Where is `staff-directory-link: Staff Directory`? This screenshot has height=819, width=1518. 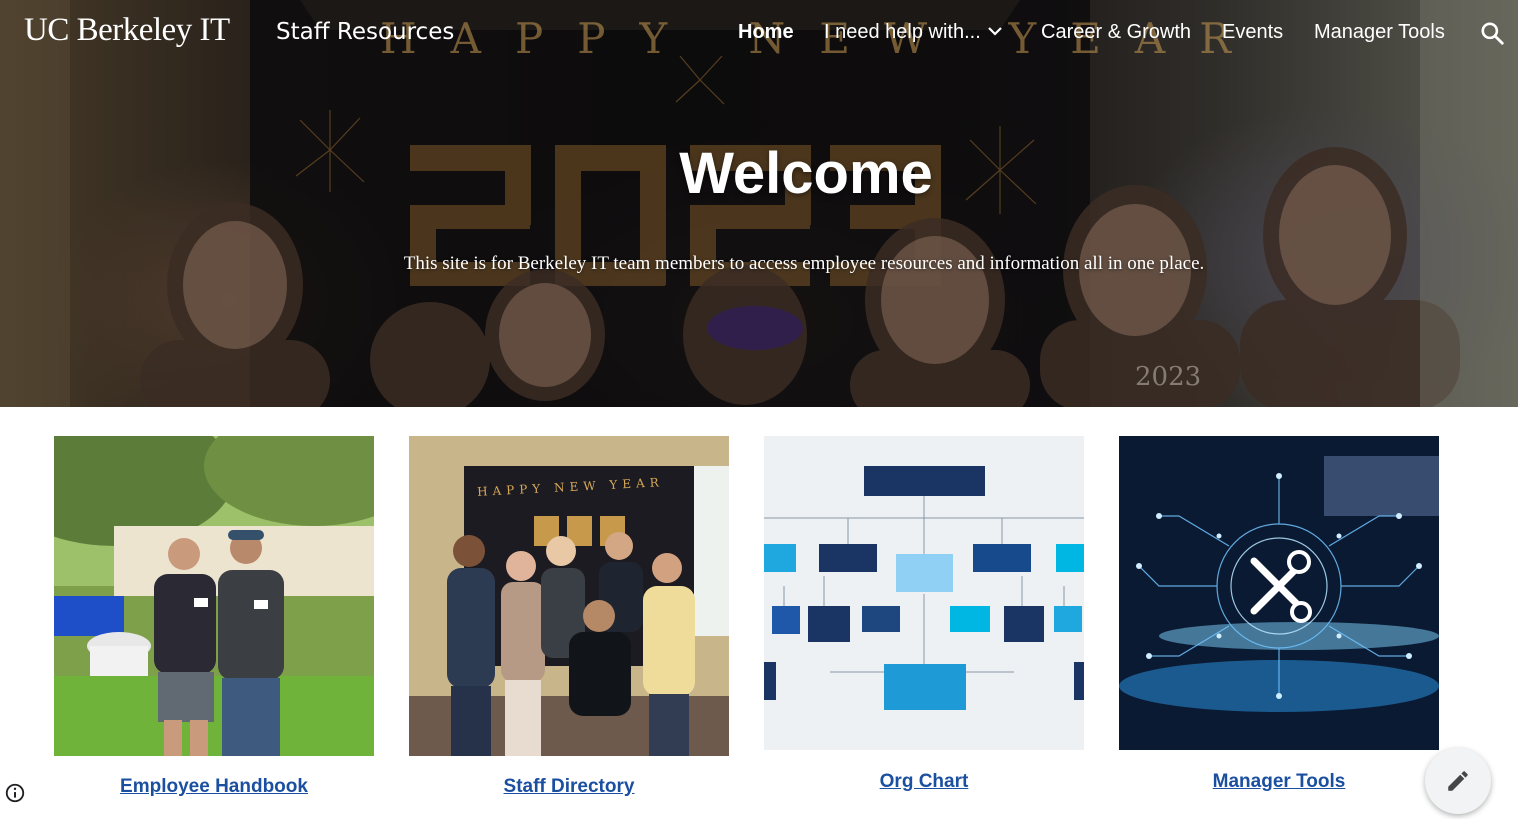 staff-directory-link: Staff Directory is located at coordinates (569, 787).